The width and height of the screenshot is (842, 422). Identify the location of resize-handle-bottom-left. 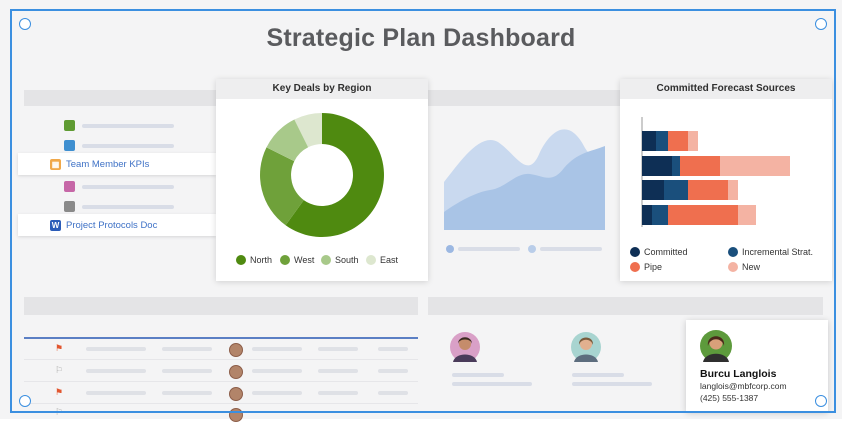
(25, 401).